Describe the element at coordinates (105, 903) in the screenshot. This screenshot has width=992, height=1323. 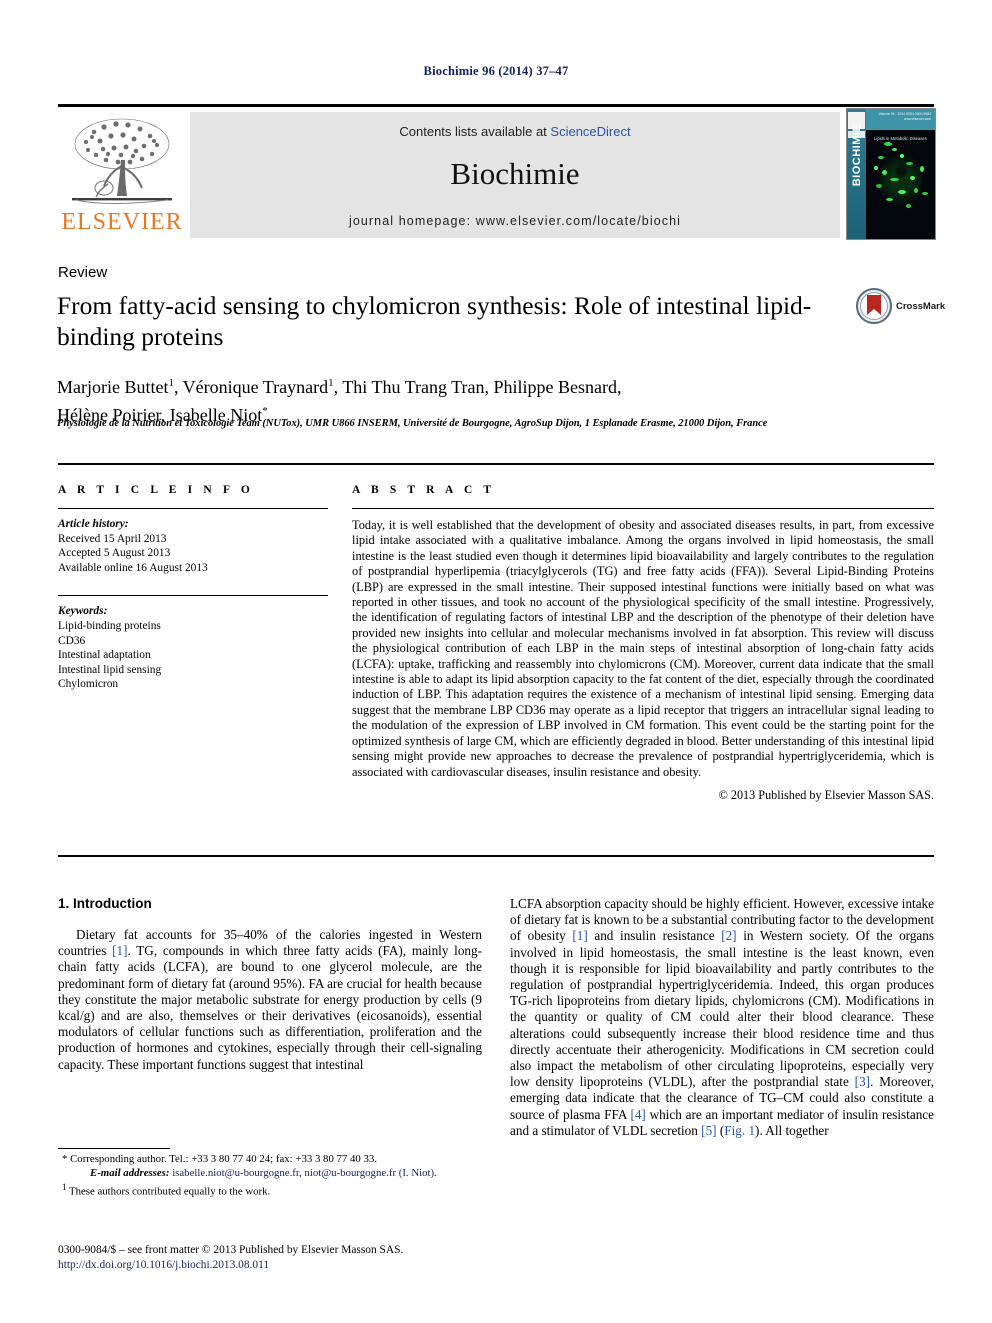
I see `section-heading-introduction: 1. Introduction` at that location.